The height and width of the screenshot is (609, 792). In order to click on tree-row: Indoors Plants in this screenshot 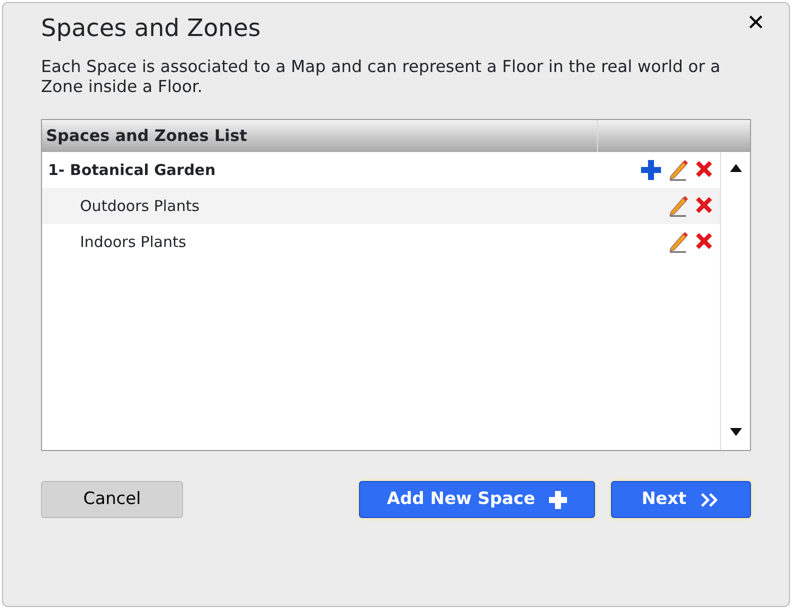, I will do `click(381, 242)`.